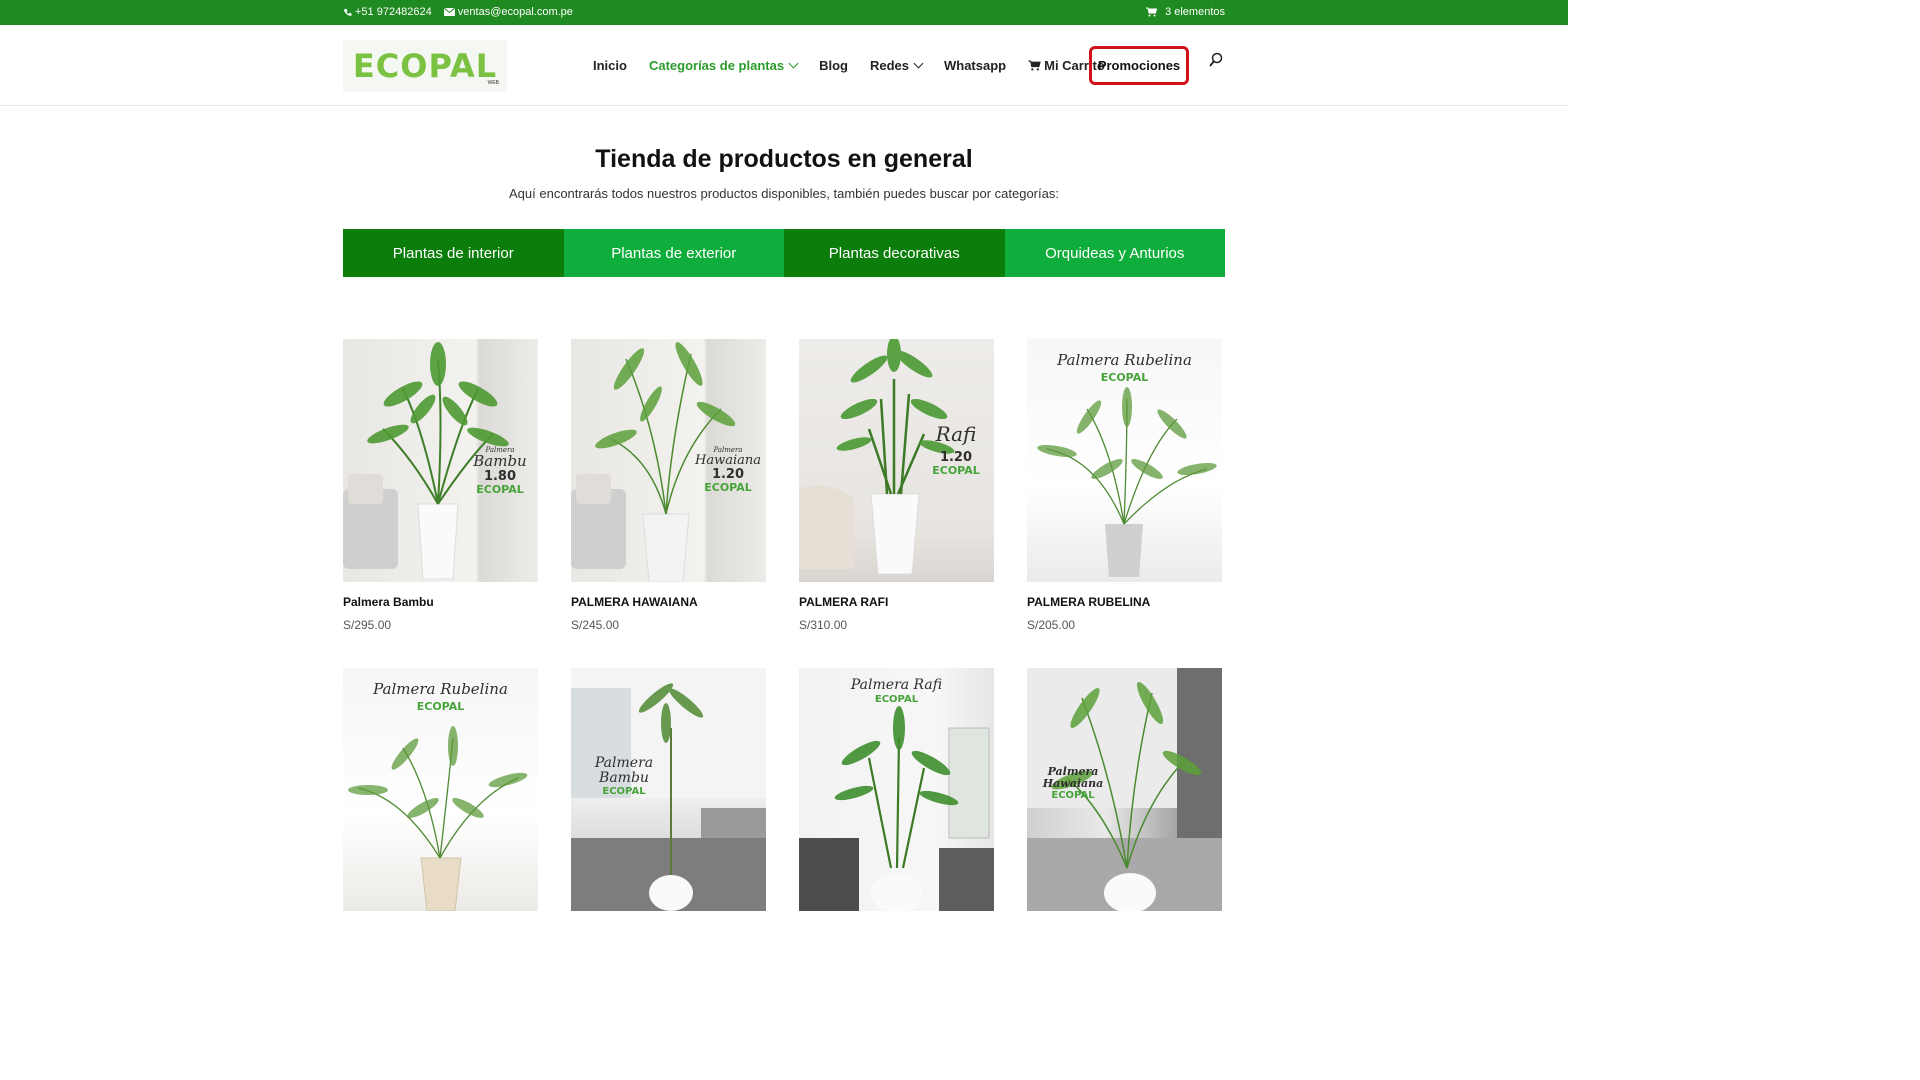 The width and height of the screenshot is (1920, 1080). What do you see at coordinates (440, 602) in the screenshot?
I see `product-name: Palmera Bambu` at bounding box center [440, 602].